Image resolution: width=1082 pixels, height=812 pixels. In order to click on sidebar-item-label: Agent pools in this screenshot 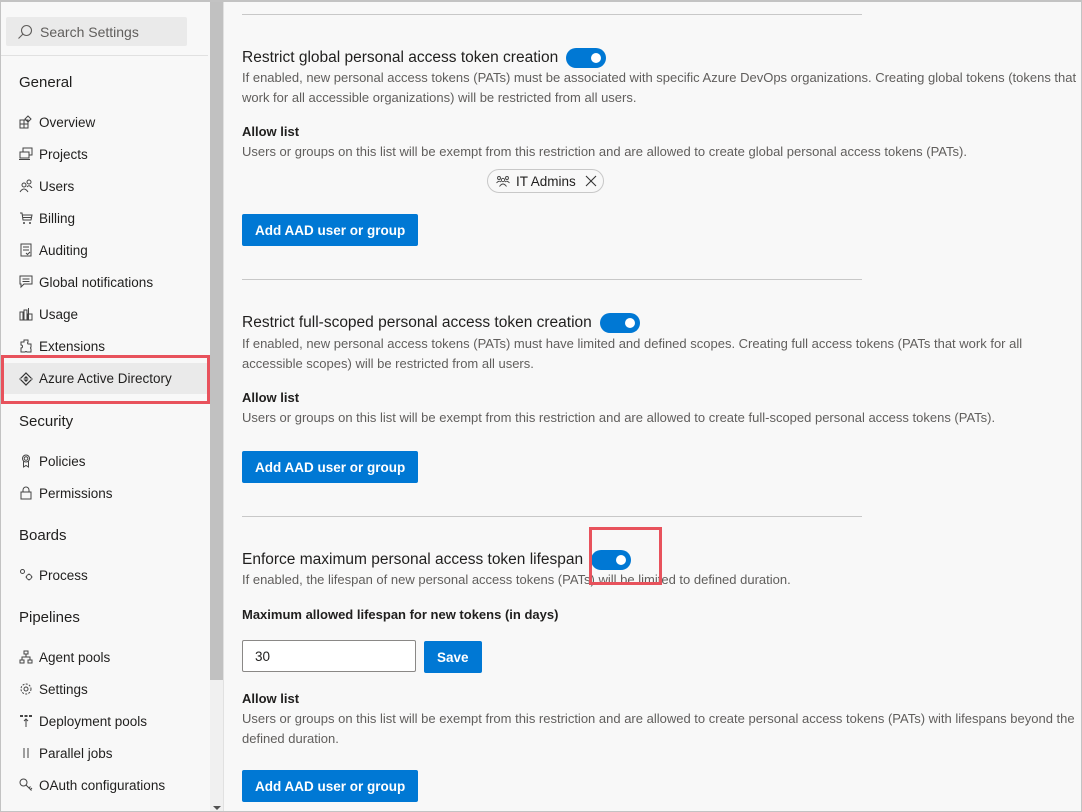, I will do `click(75, 657)`.